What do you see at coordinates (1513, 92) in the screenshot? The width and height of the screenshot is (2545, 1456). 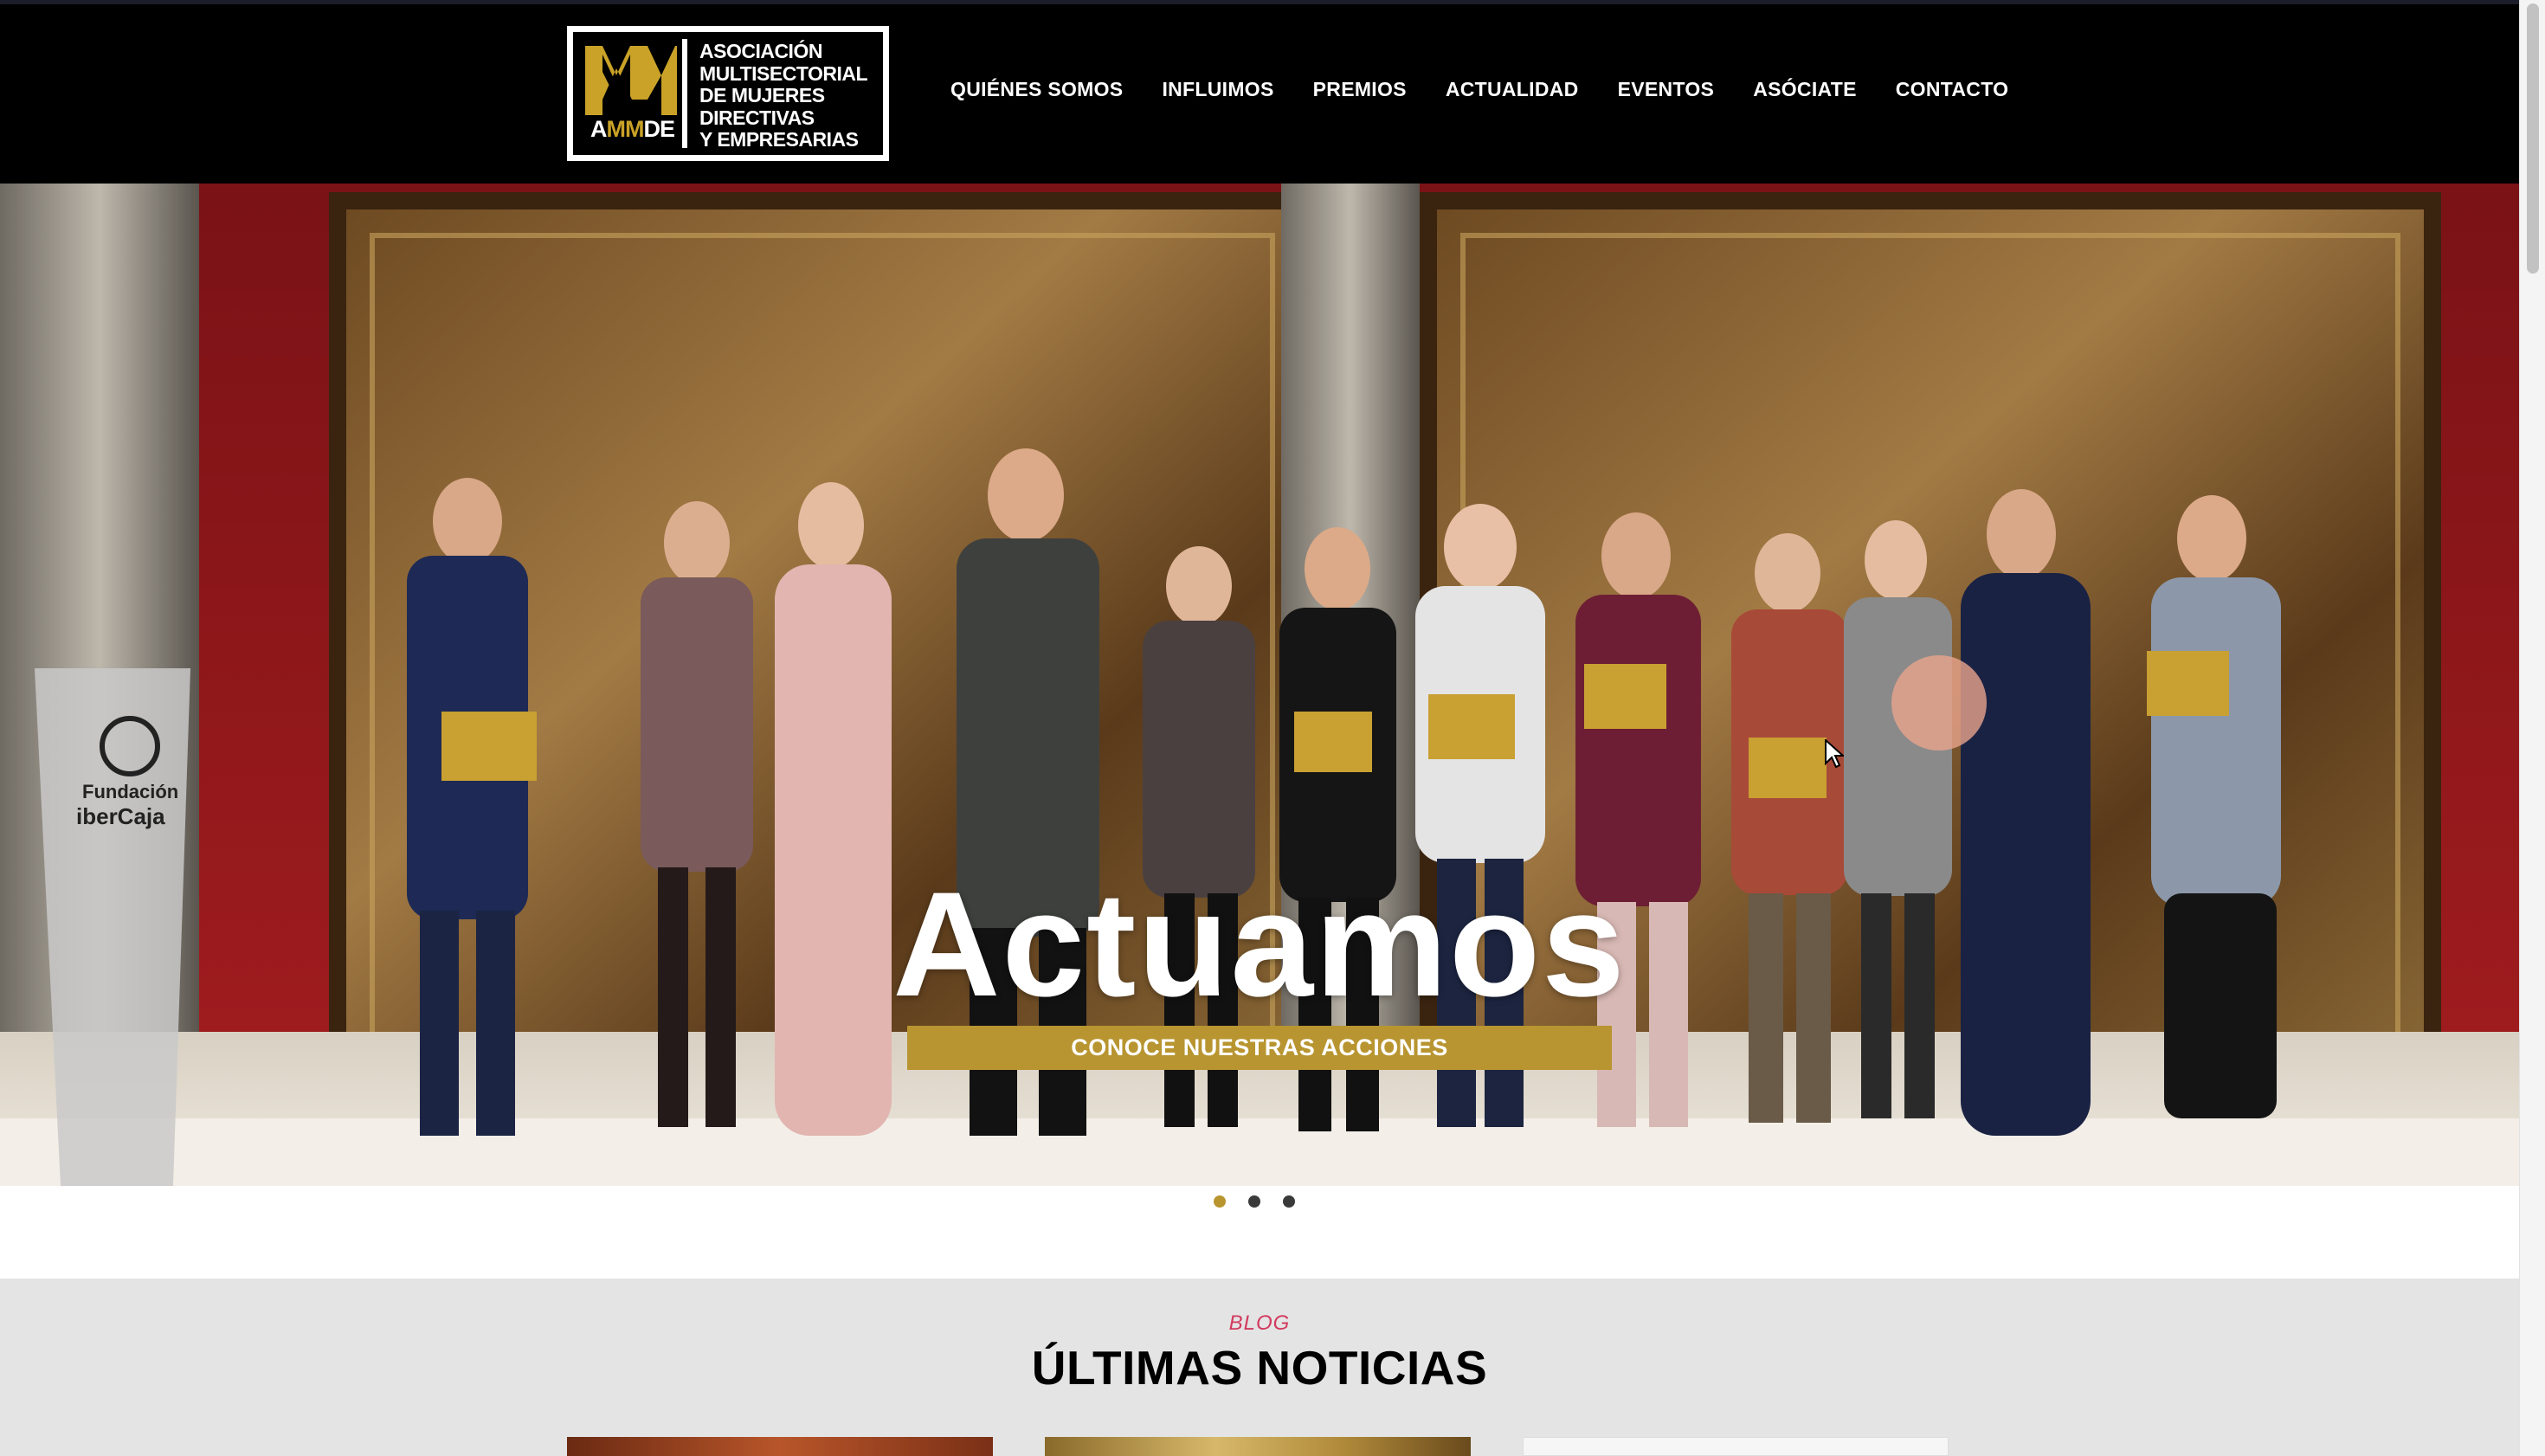 I see `nav-item-actualidad: ACTUALIDAD` at bounding box center [1513, 92].